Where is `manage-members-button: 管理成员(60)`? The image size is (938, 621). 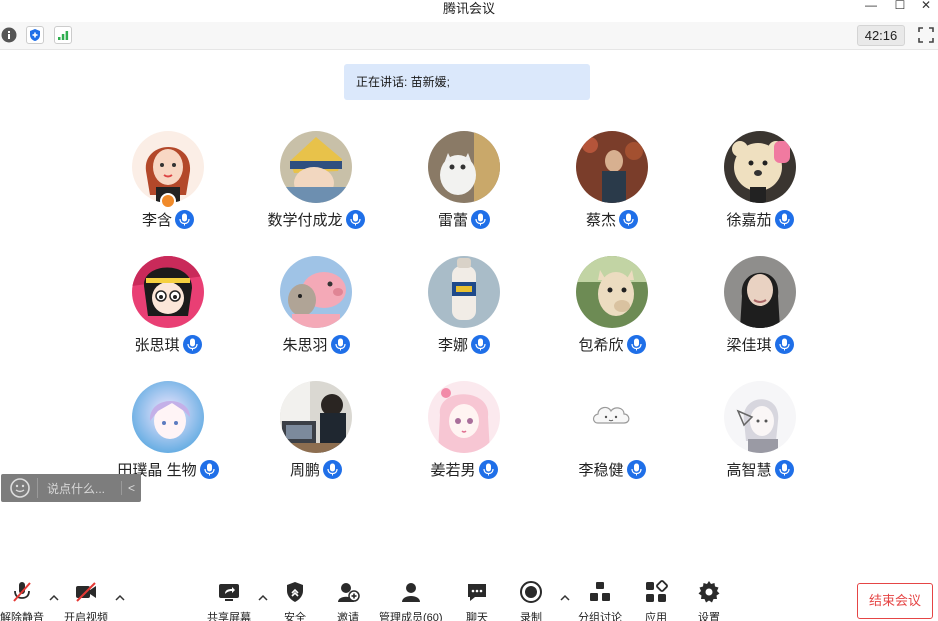
manage-members-button: 管理成员(60) is located at coordinates (411, 600).